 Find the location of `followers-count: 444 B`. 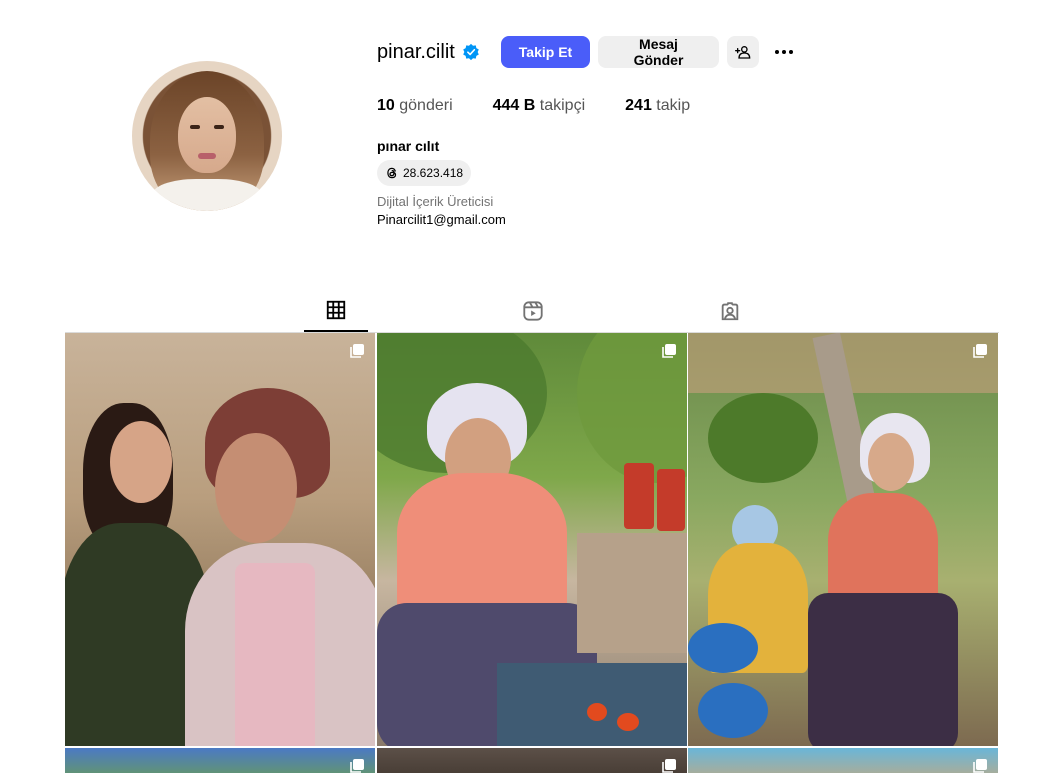

followers-count: 444 B is located at coordinates (514, 105).